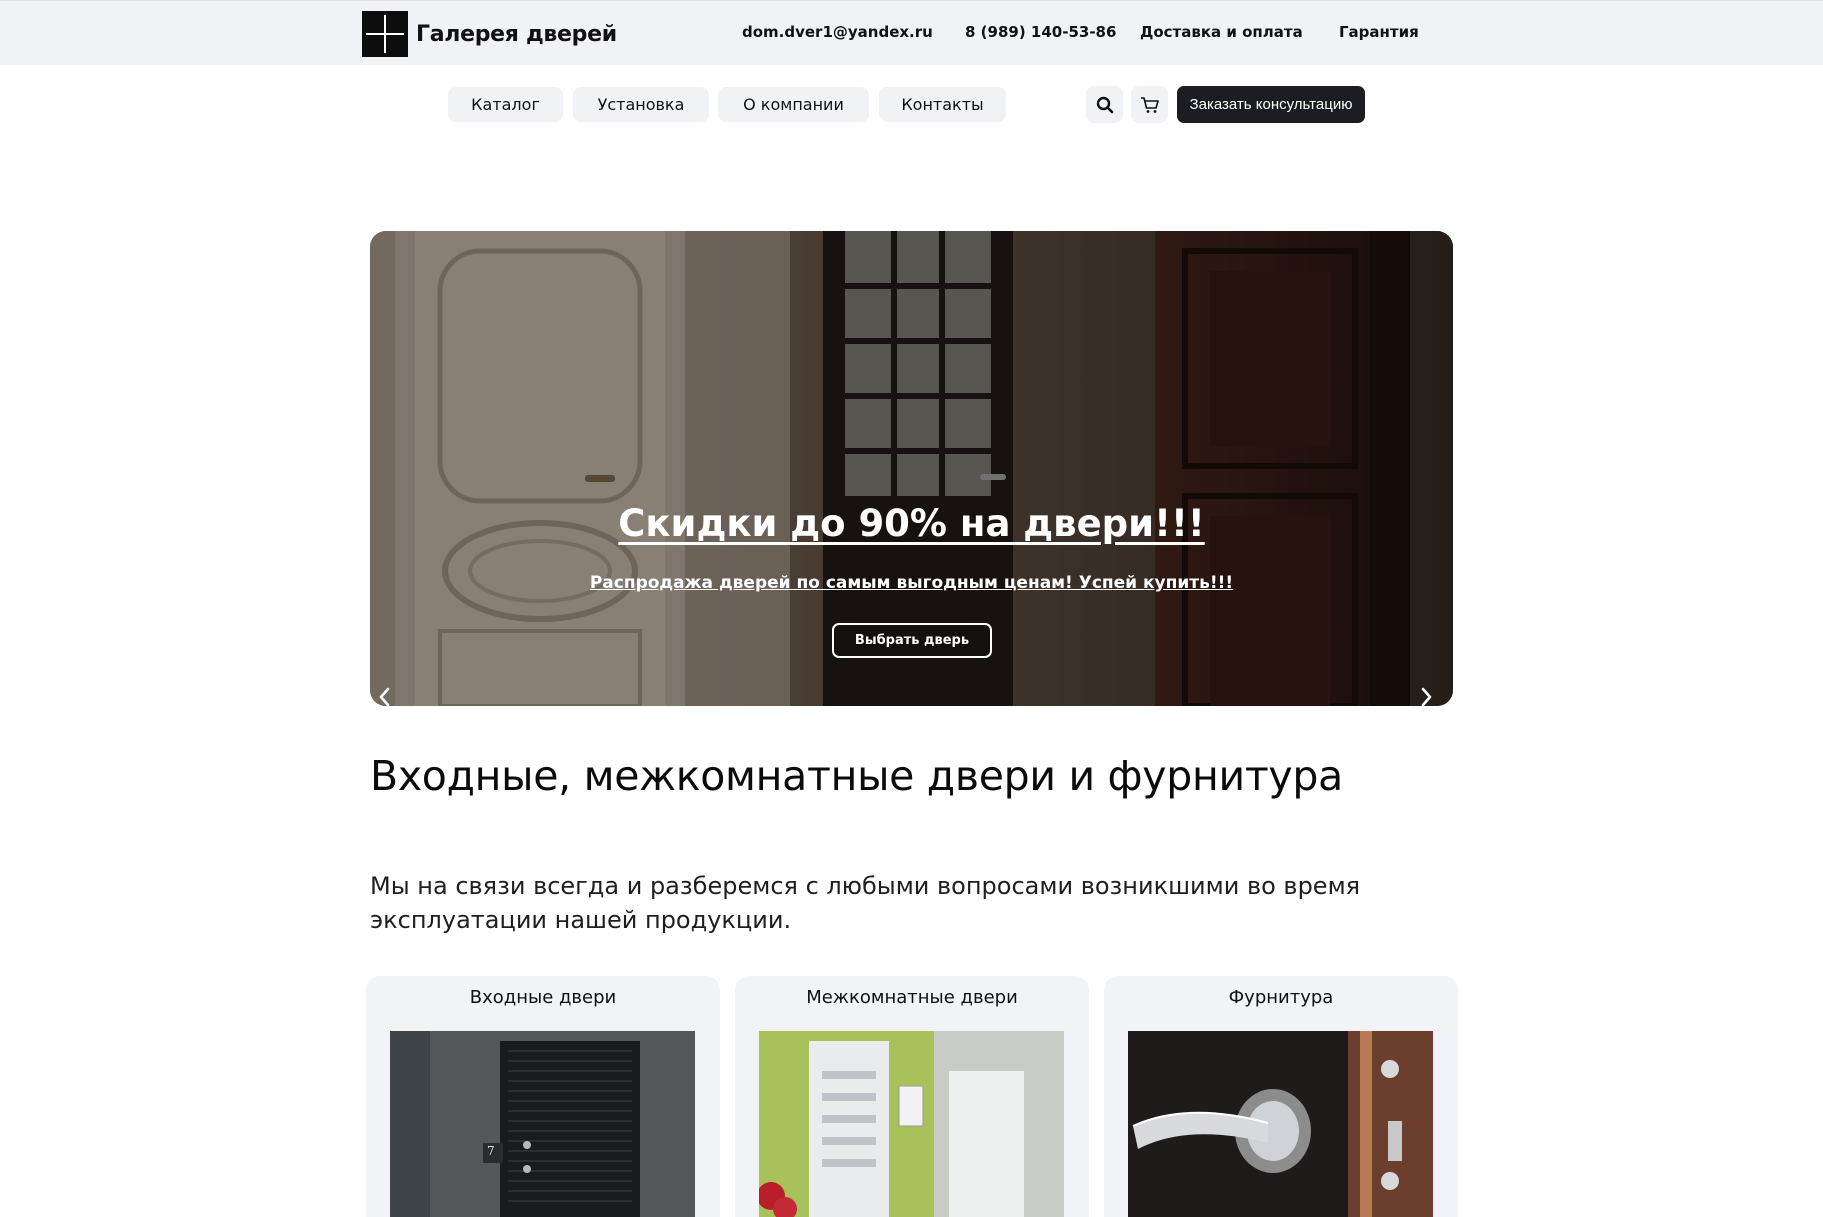  I want to click on logo: Галерея дверей, so click(489, 34).